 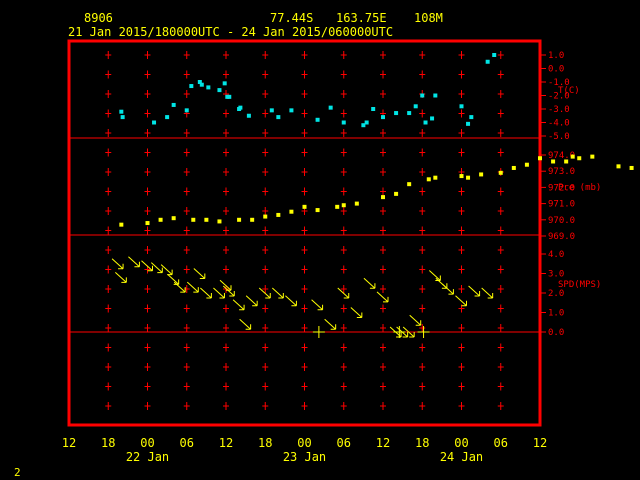 I want to click on pres-tick-label: 973.0, so click(x=561, y=172).